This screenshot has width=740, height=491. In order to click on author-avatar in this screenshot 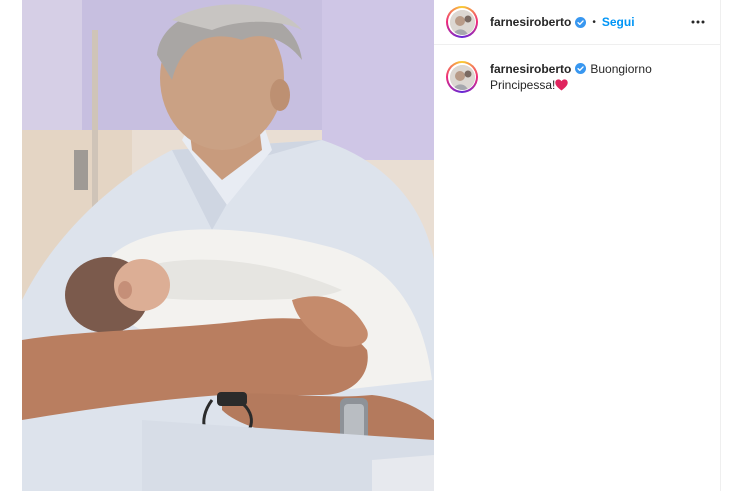, I will do `click(462, 22)`.